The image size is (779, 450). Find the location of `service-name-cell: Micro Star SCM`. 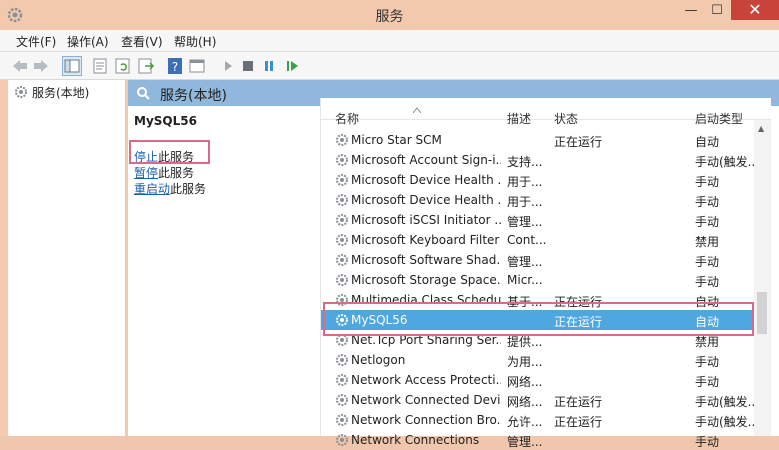

service-name-cell: Micro Star SCM is located at coordinates (396, 140).